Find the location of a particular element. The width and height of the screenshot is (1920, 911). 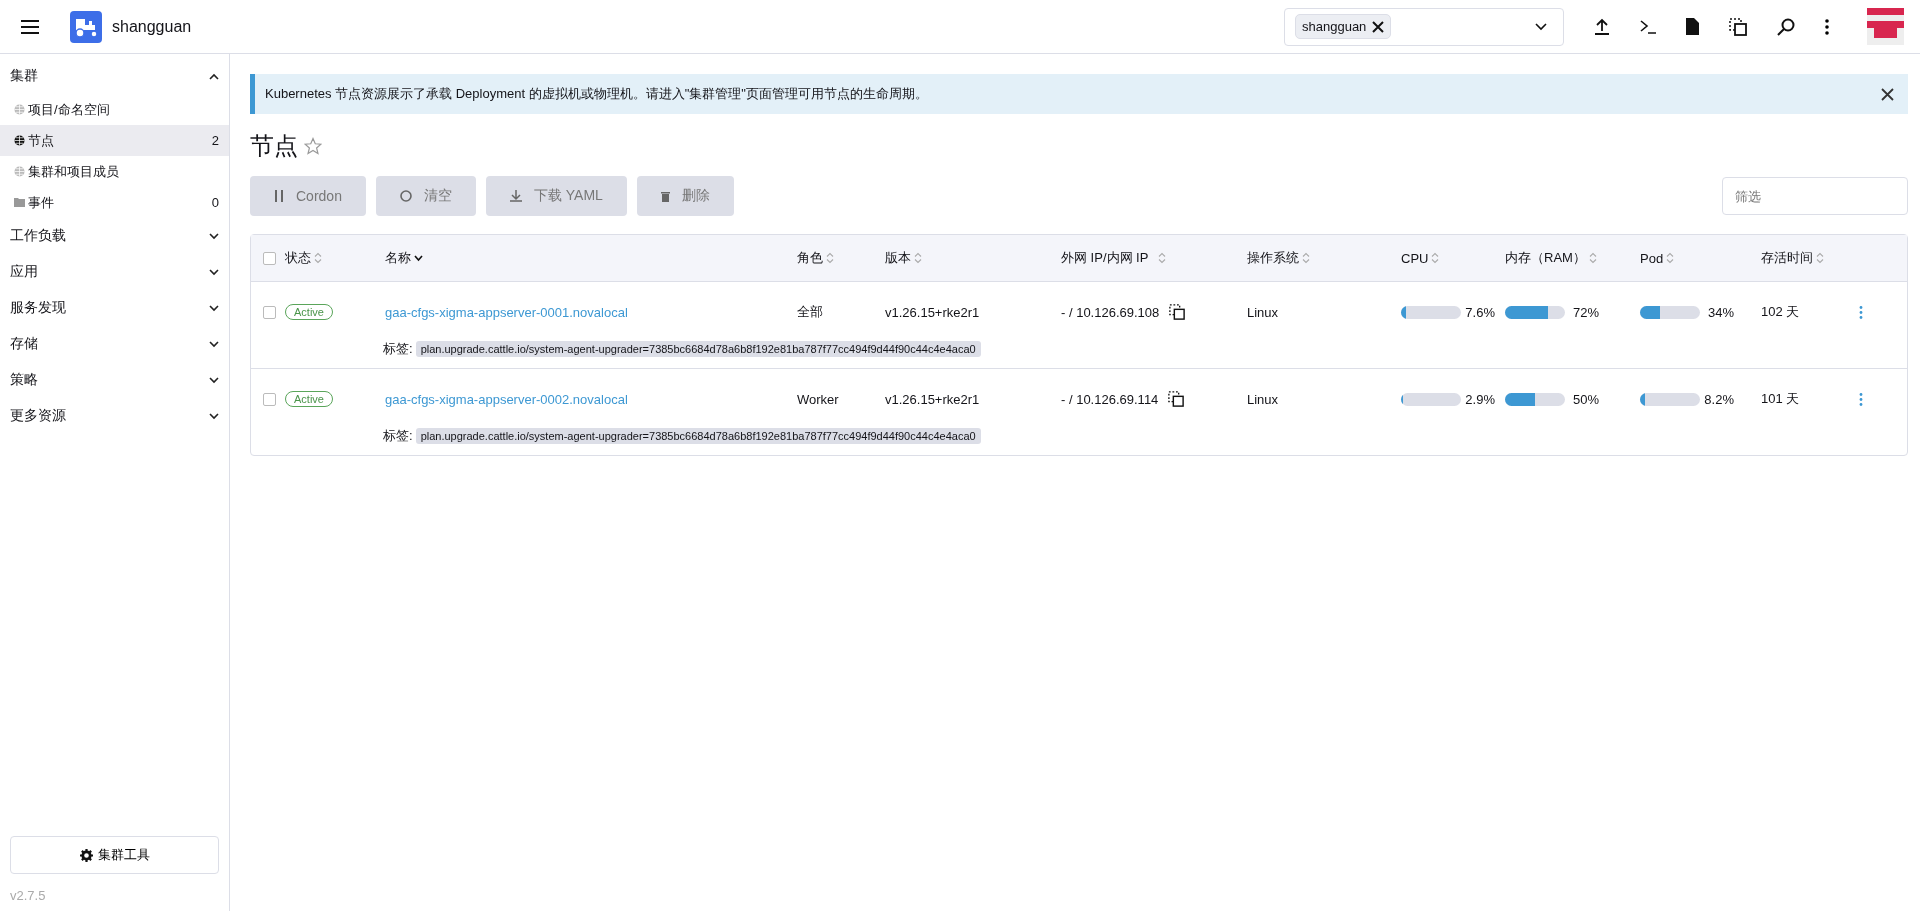

chevron-up-icon is located at coordinates (214, 76).